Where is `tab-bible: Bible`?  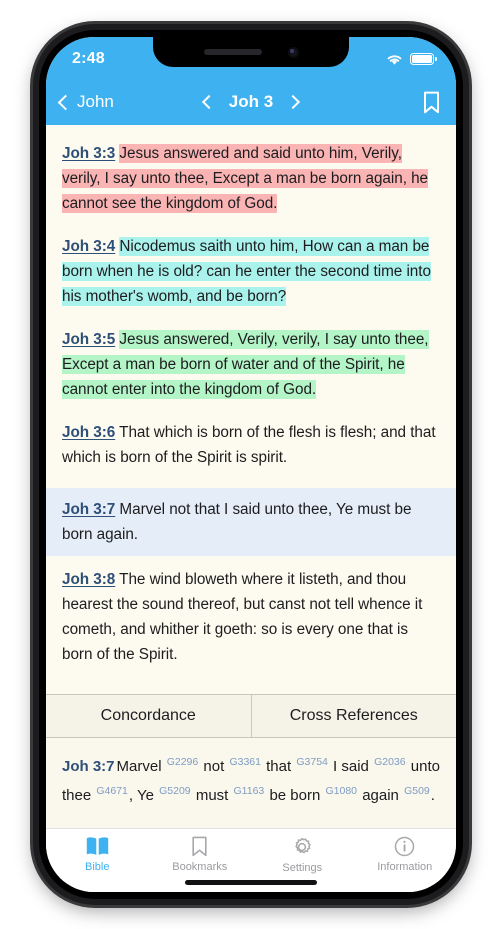 tab-bible: Bible is located at coordinates (97, 854).